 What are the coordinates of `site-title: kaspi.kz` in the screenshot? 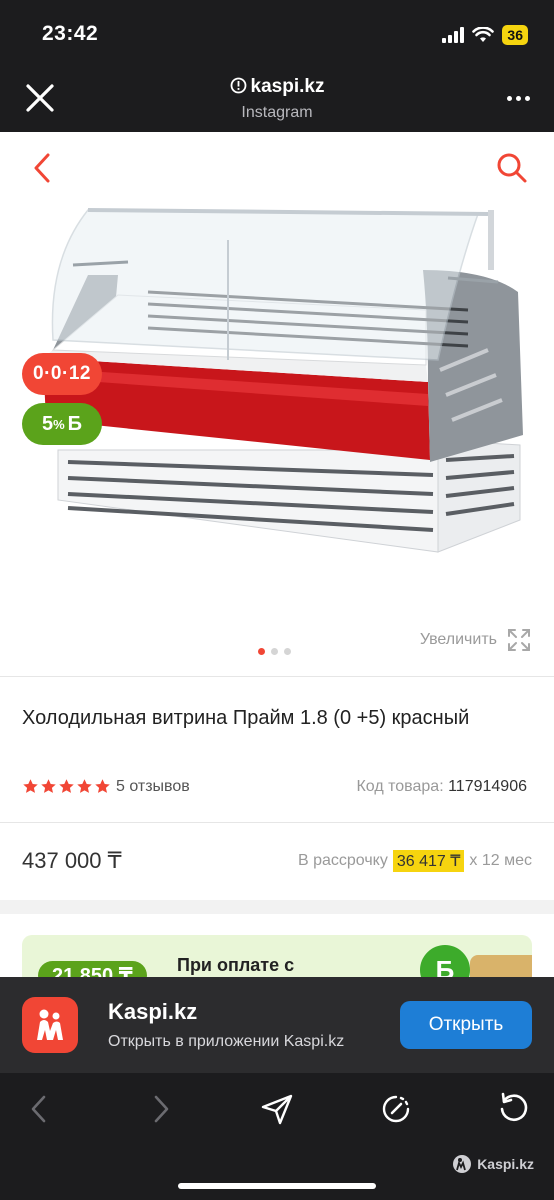 It's located at (277, 87).